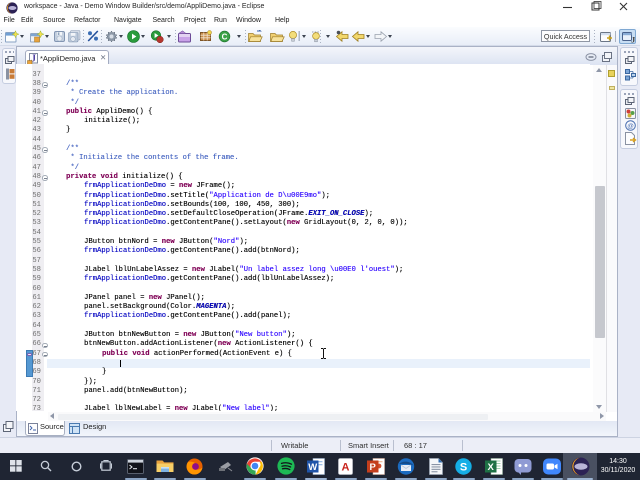 The width and height of the screenshot is (640, 480). Describe the element at coordinates (346, 467) in the screenshot. I see `svg-text: A` at that location.